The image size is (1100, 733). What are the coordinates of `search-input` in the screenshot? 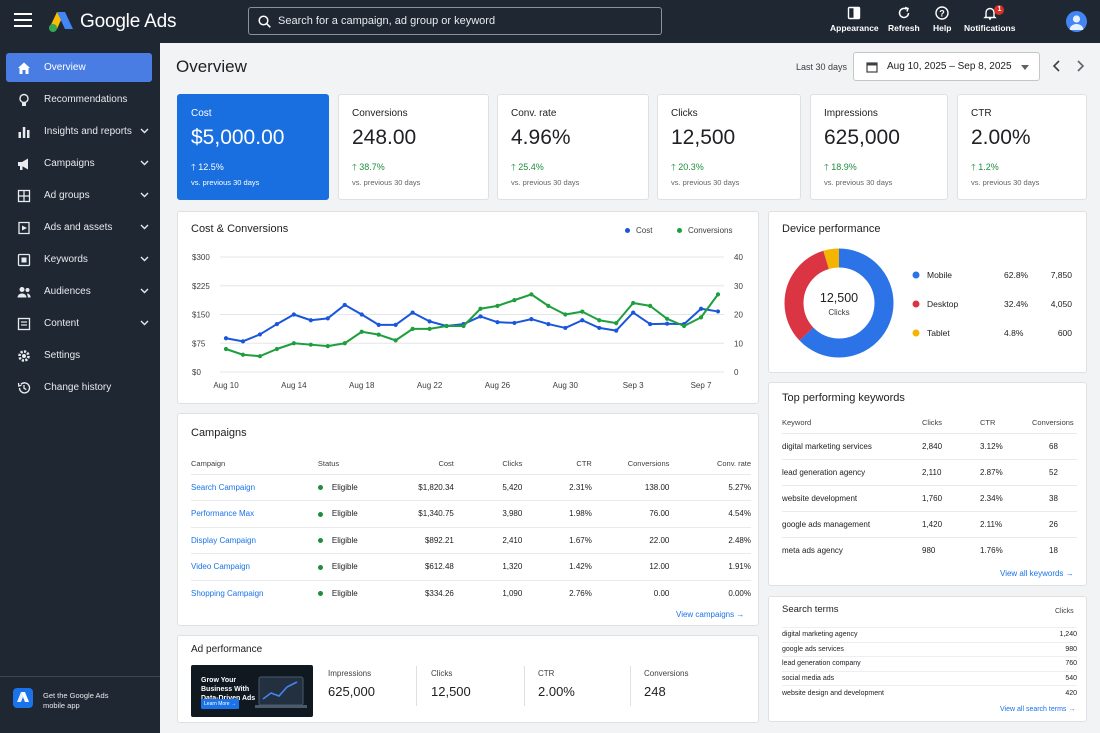 It's located at (463, 21).